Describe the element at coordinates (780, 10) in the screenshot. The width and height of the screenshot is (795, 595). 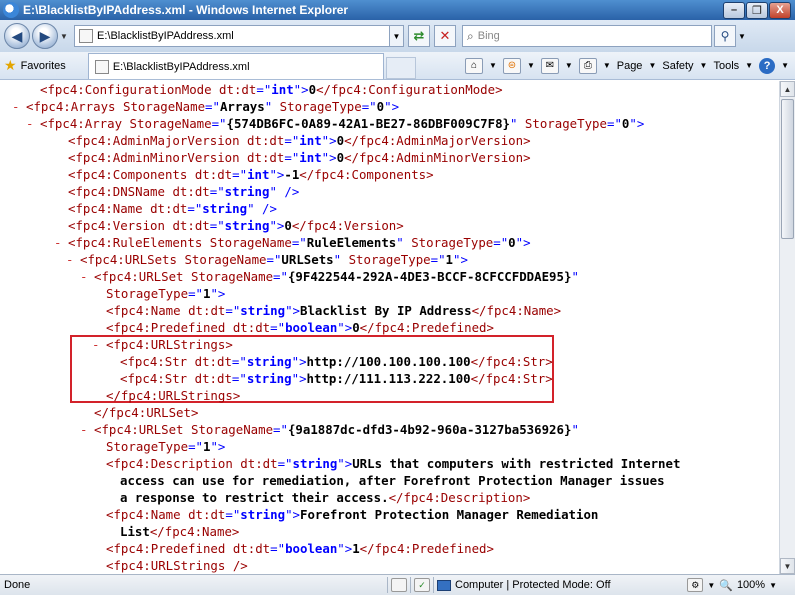
I see `close-button: X` at that location.